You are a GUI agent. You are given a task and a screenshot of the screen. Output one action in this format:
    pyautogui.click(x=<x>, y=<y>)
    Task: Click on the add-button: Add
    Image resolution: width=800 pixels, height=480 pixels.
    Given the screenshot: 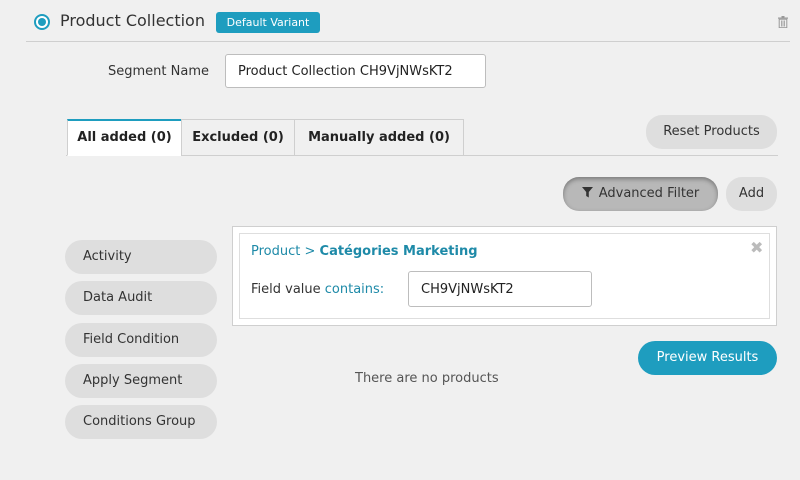 What is the action you would take?
    pyautogui.click(x=751, y=194)
    